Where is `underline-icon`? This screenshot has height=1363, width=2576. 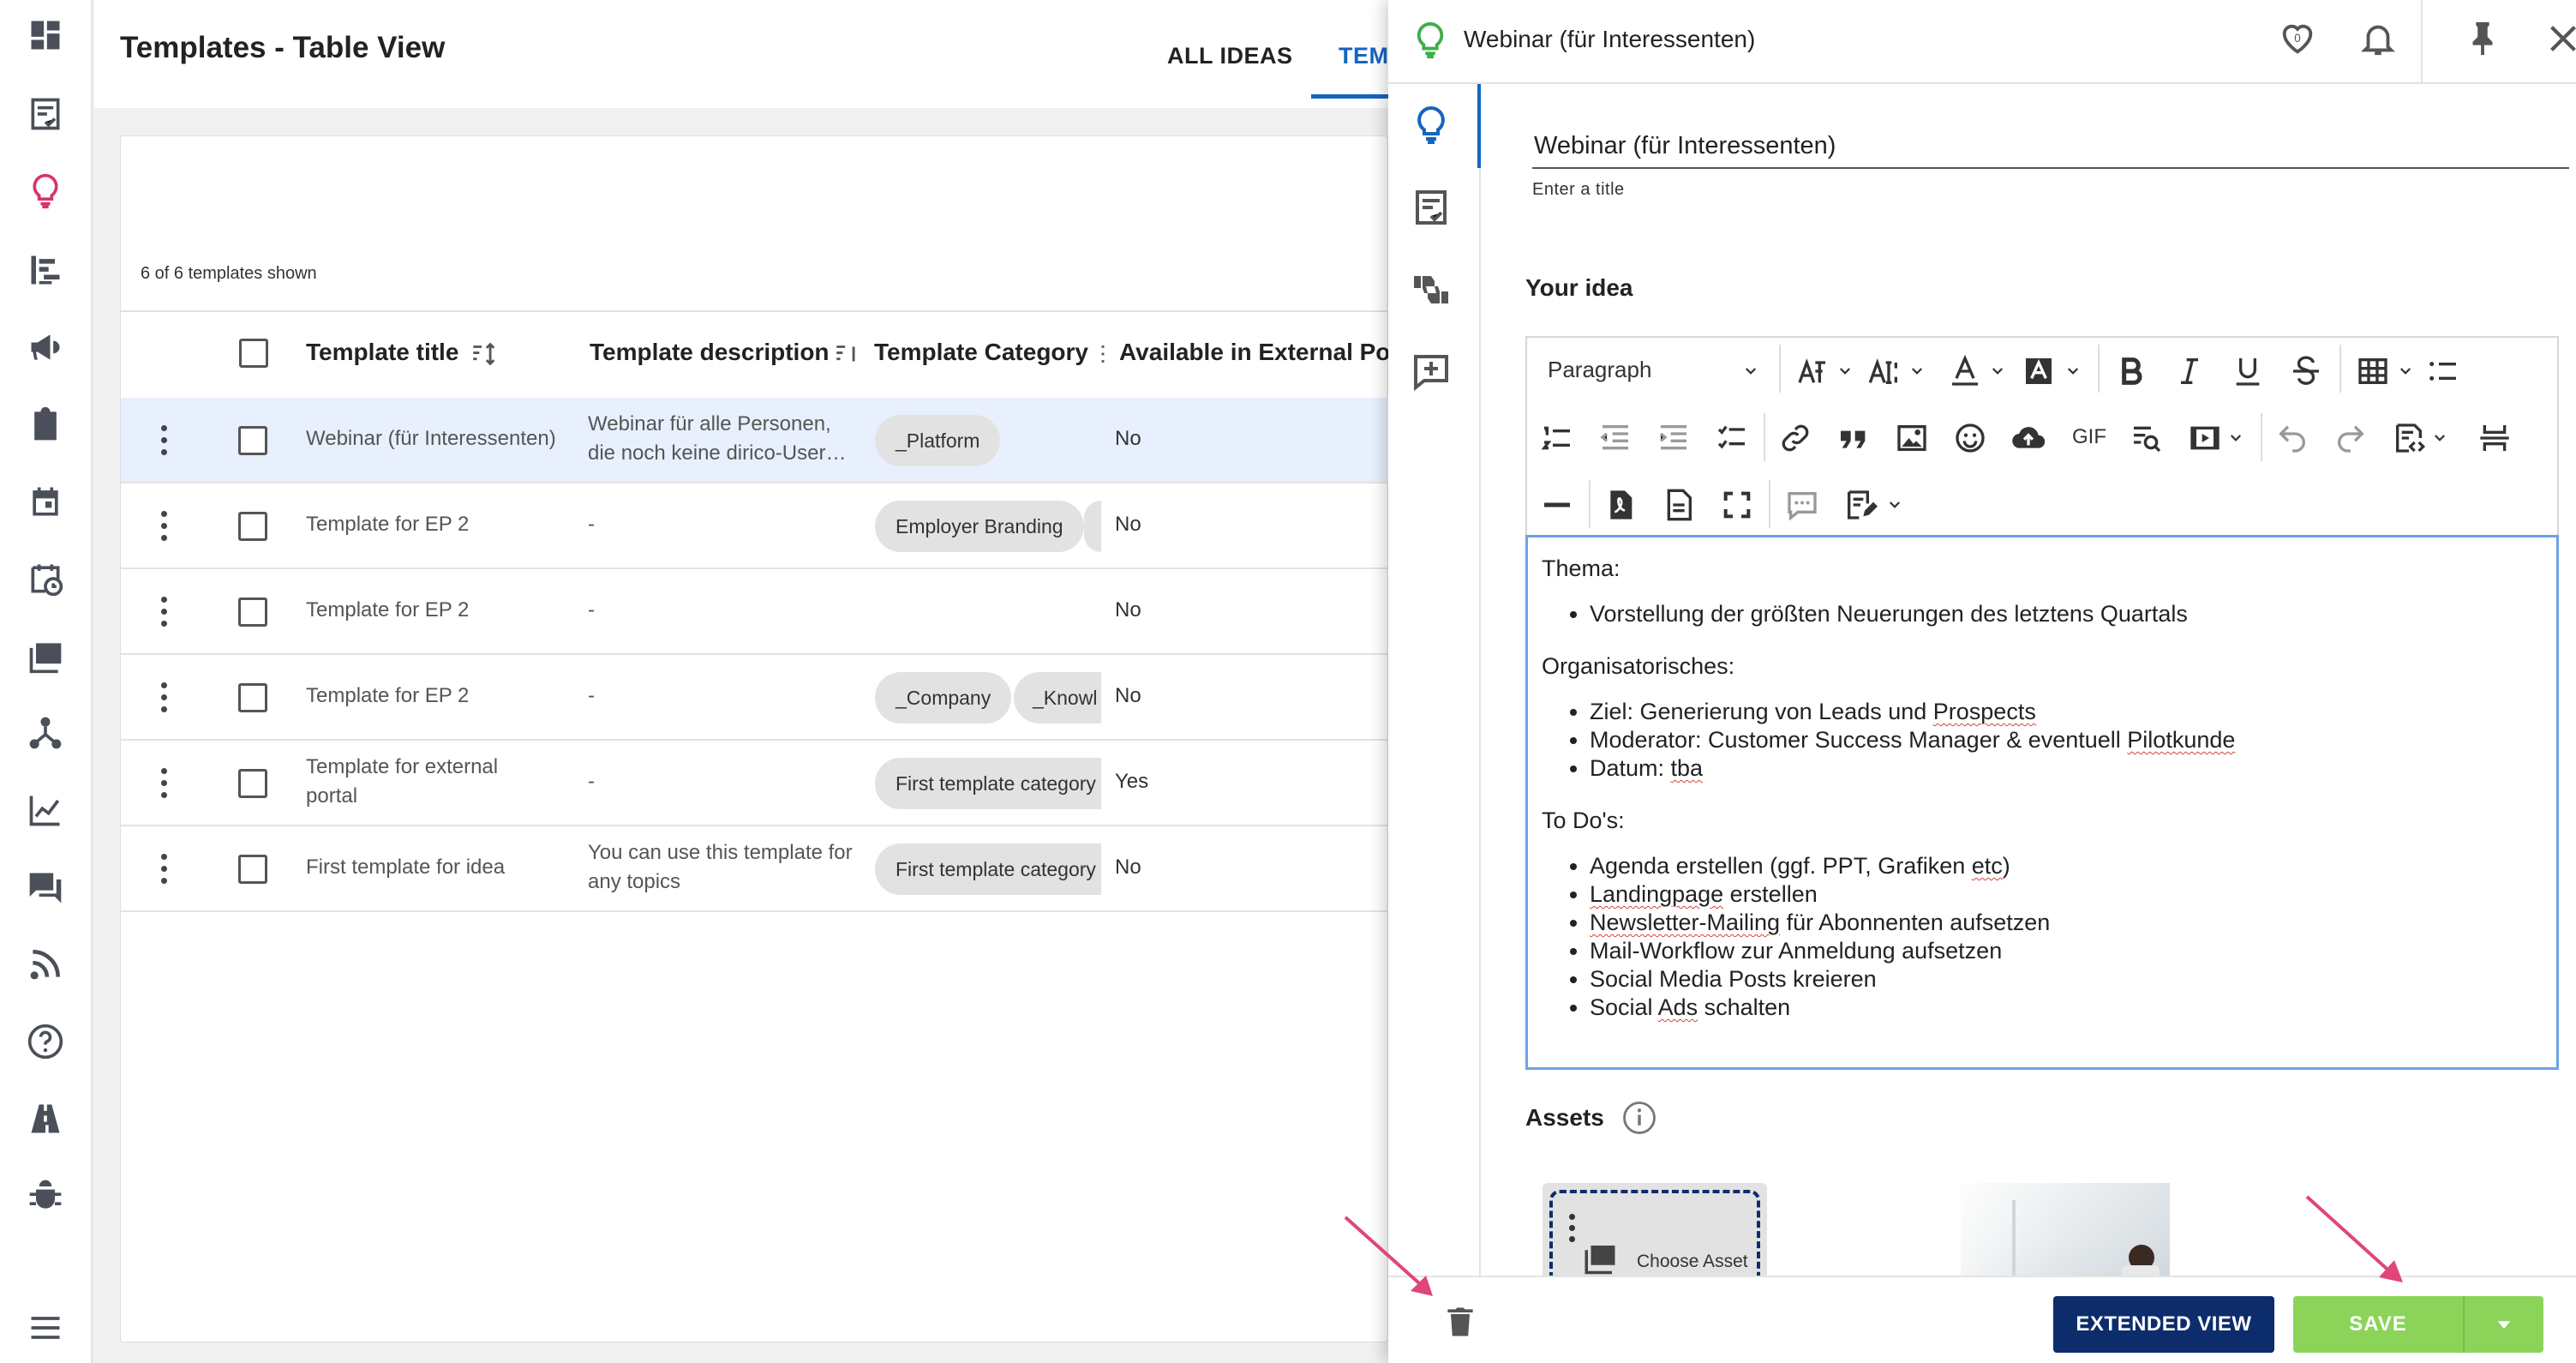 underline-icon is located at coordinates (2247, 371).